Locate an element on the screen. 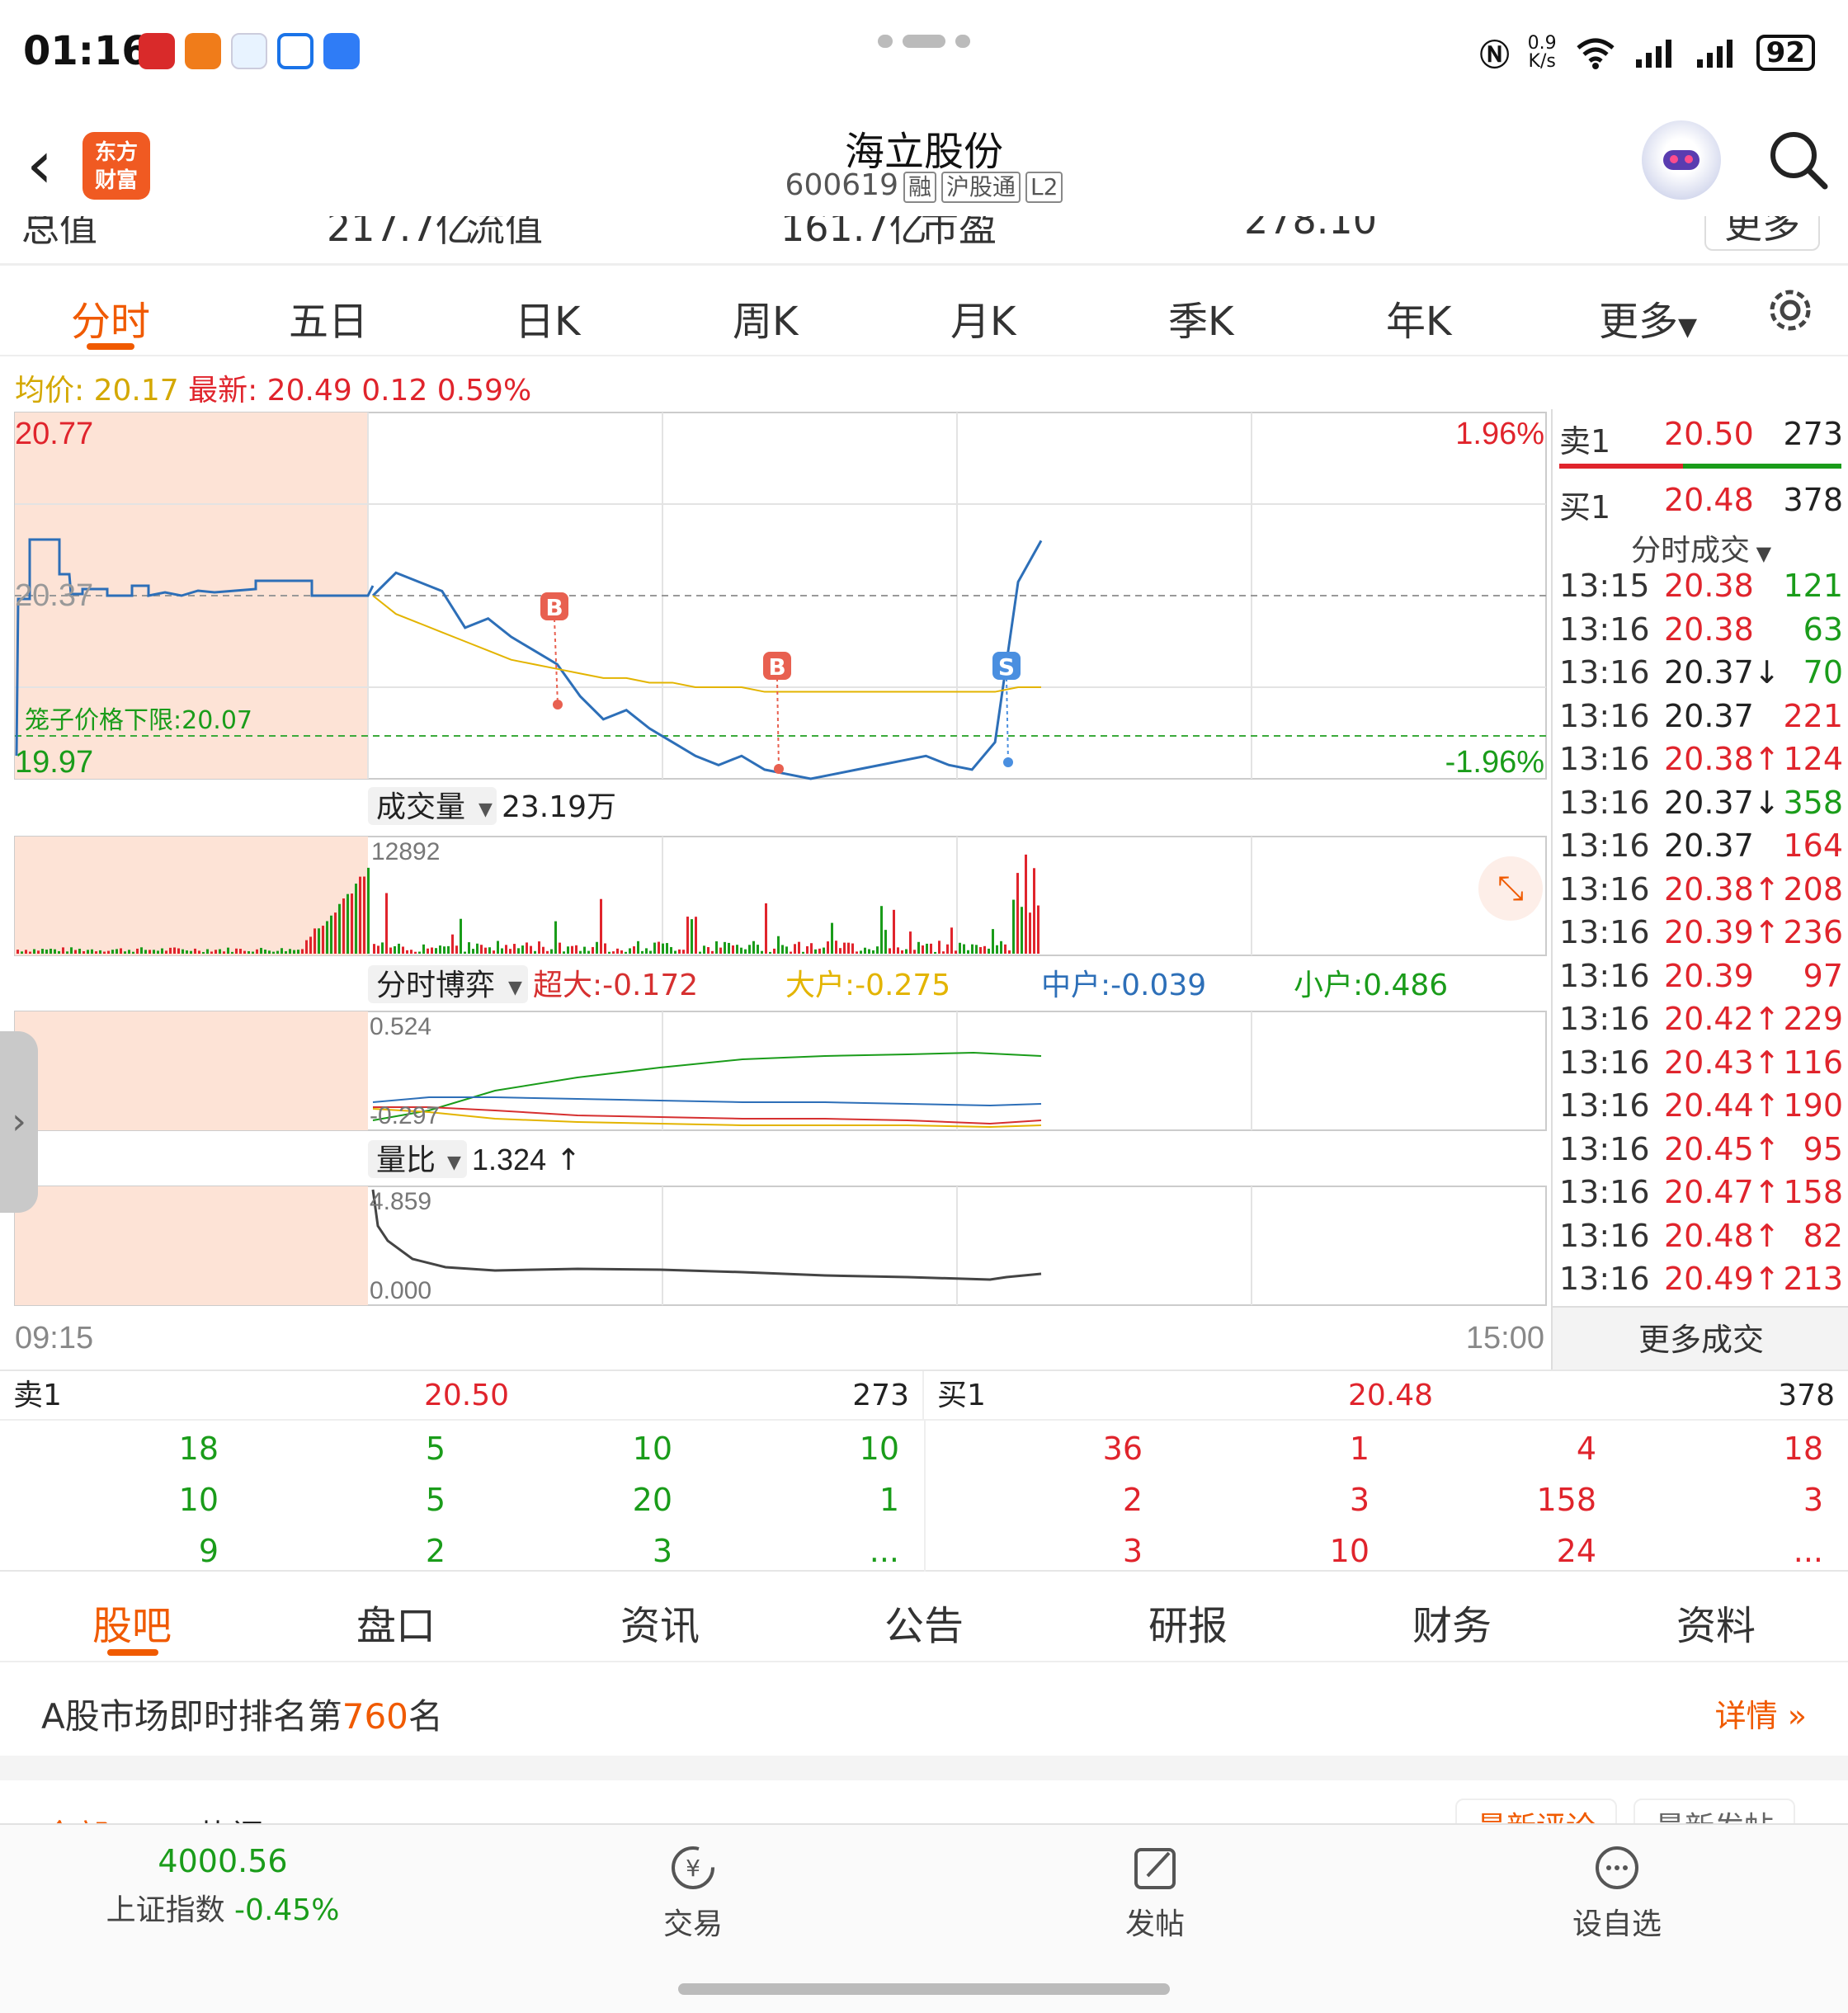 The height and width of the screenshot is (2013, 1848). stock-code: 600619 is located at coordinates (841, 185).